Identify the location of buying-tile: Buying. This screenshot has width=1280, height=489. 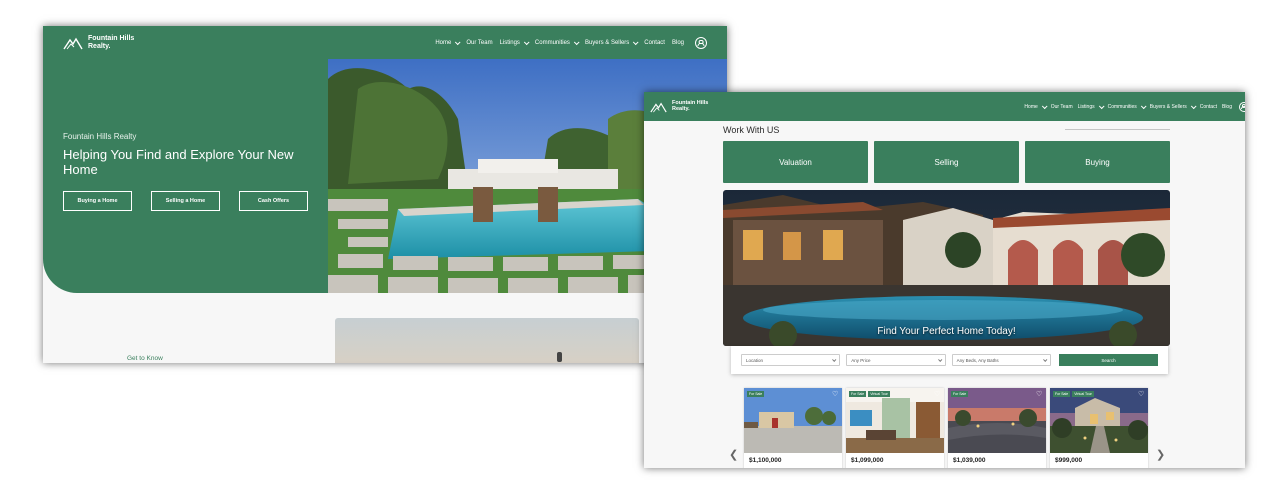
(1097, 162).